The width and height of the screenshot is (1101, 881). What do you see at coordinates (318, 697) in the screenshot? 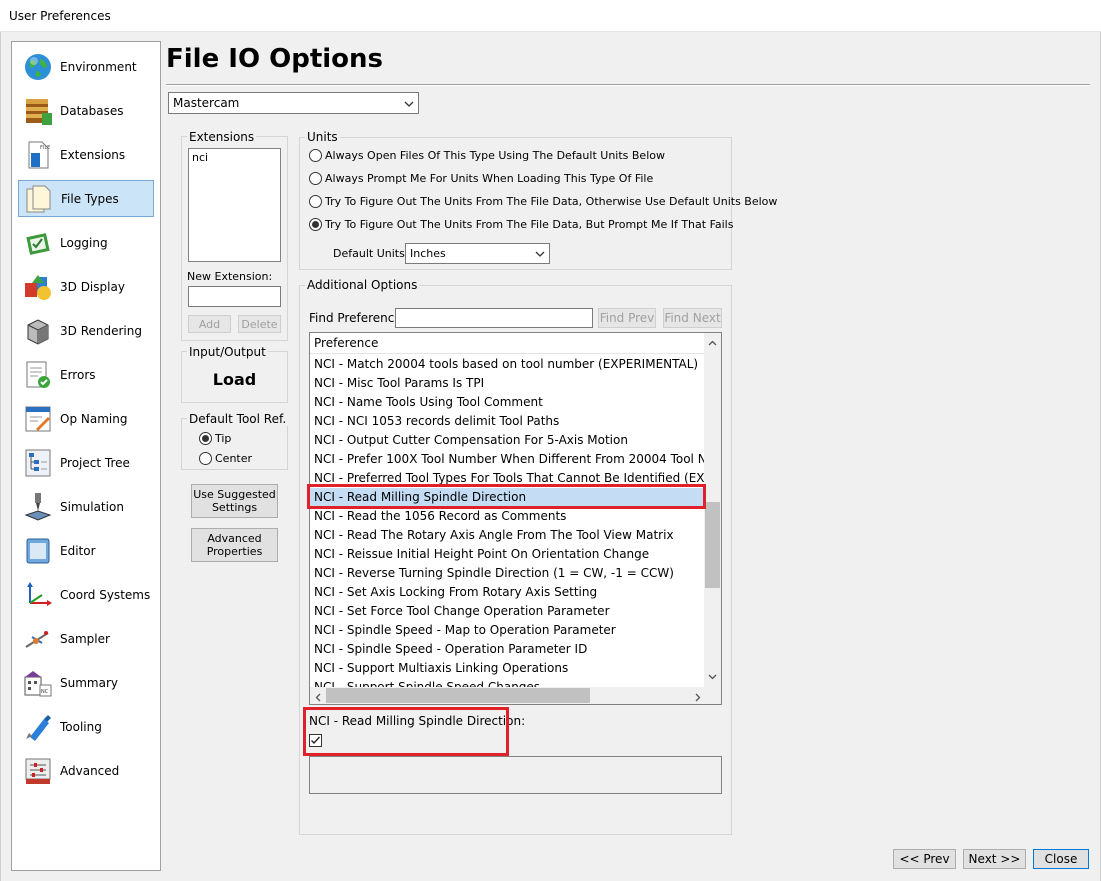
I see `chevron-left-icon` at bounding box center [318, 697].